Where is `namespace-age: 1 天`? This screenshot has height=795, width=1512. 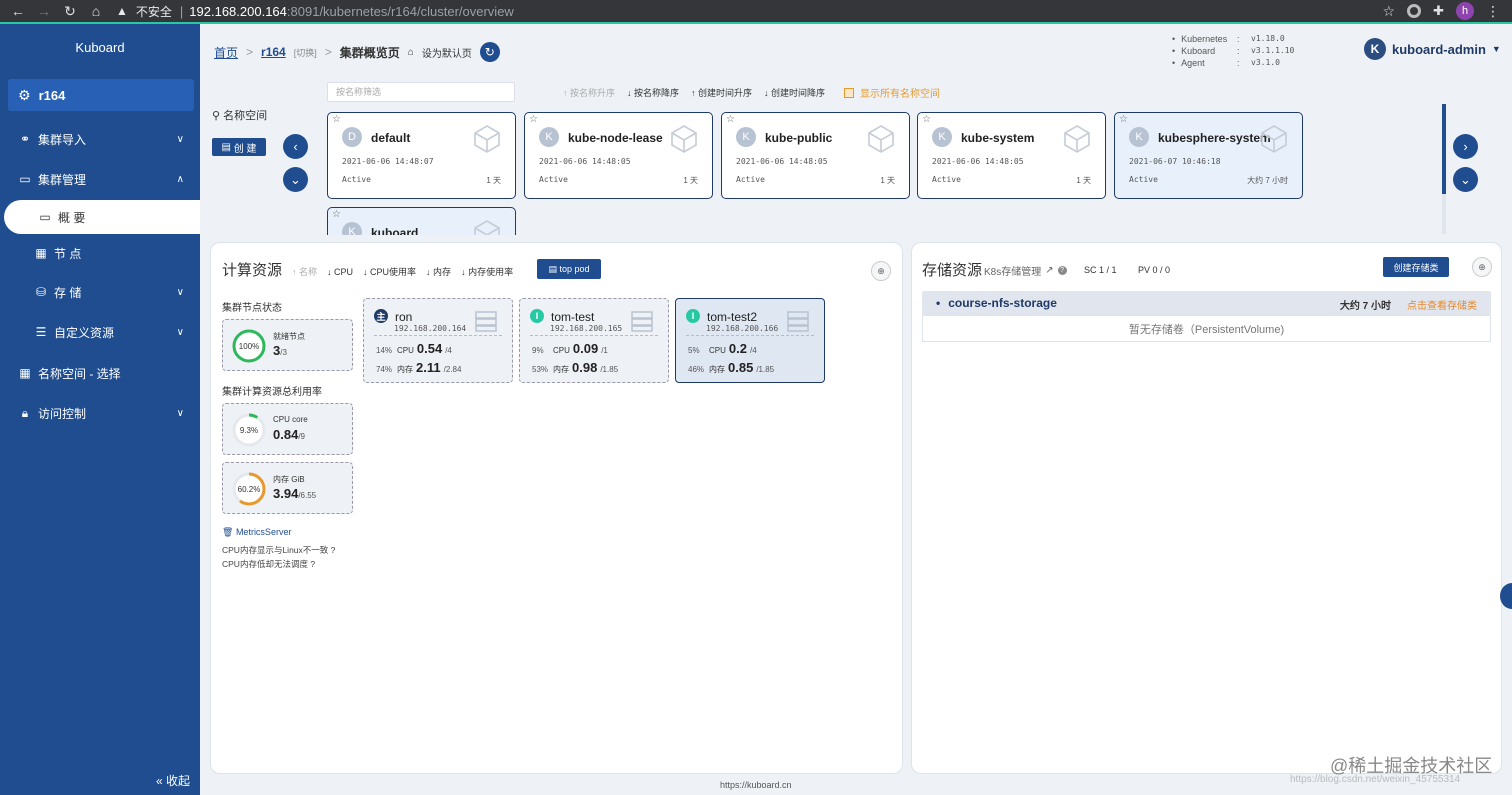
namespace-age: 1 天 is located at coordinates (690, 180).